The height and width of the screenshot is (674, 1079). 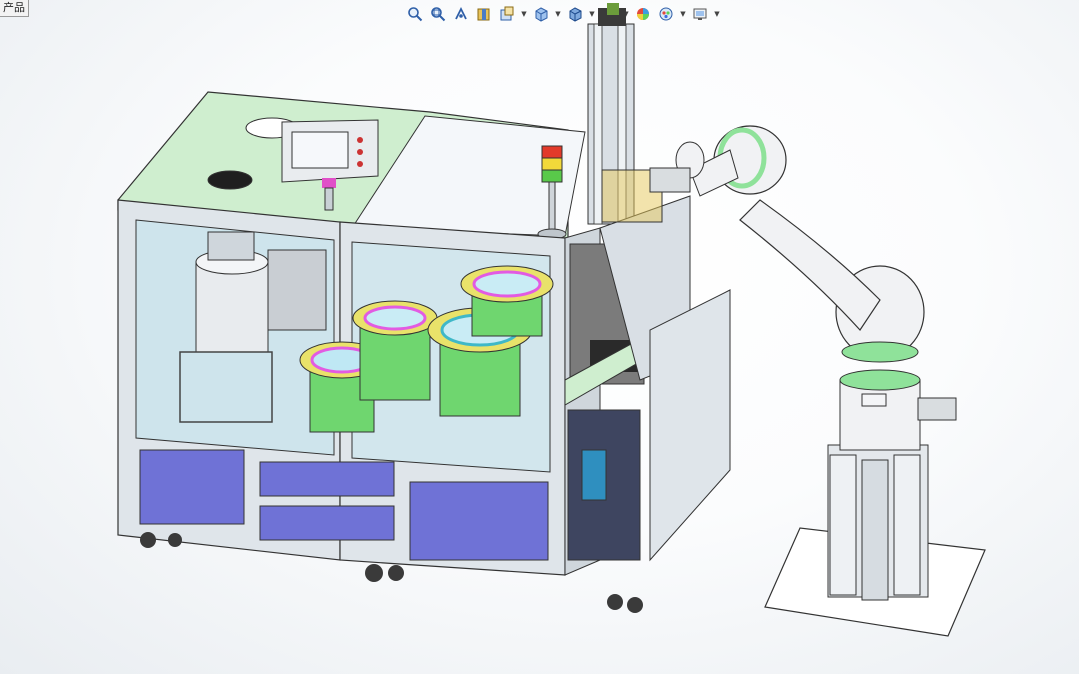 I want to click on top-round-opening, so click(x=230, y=180).